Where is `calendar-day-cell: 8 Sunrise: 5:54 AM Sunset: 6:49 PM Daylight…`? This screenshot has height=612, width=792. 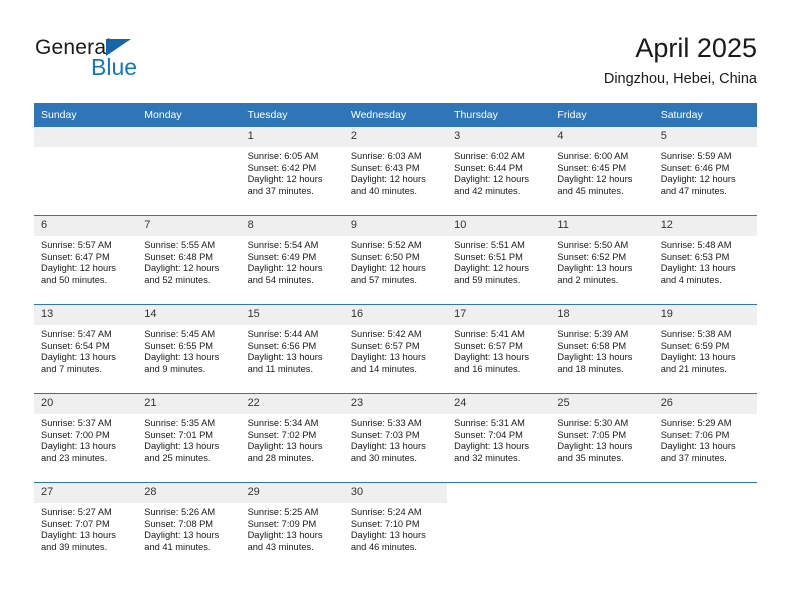
calendar-day-cell: 8 Sunrise: 5:54 AM Sunset: 6:49 PM Daylight… is located at coordinates (292, 260).